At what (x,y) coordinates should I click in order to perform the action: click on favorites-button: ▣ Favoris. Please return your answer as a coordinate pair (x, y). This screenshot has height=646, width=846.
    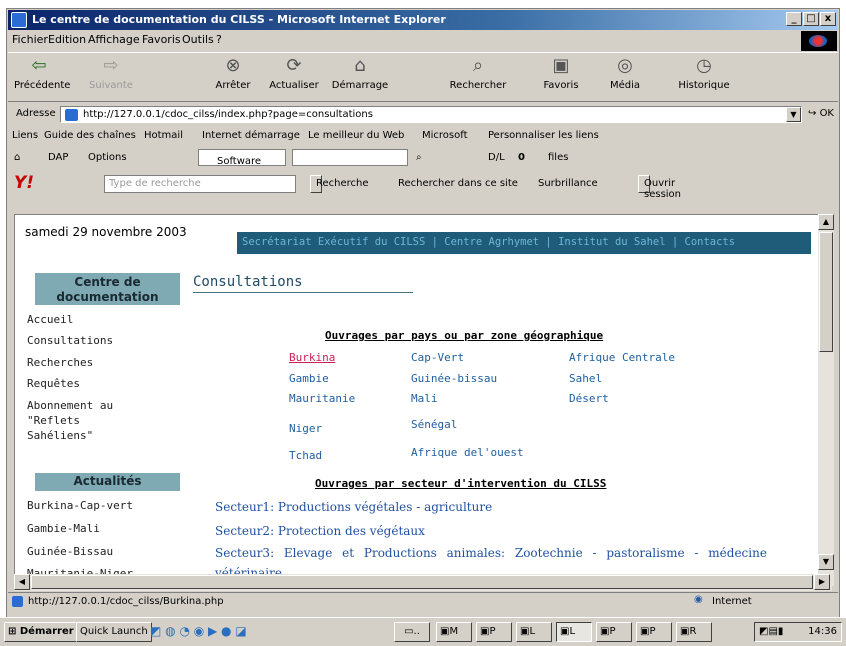
    Looking at the image, I should click on (561, 73).